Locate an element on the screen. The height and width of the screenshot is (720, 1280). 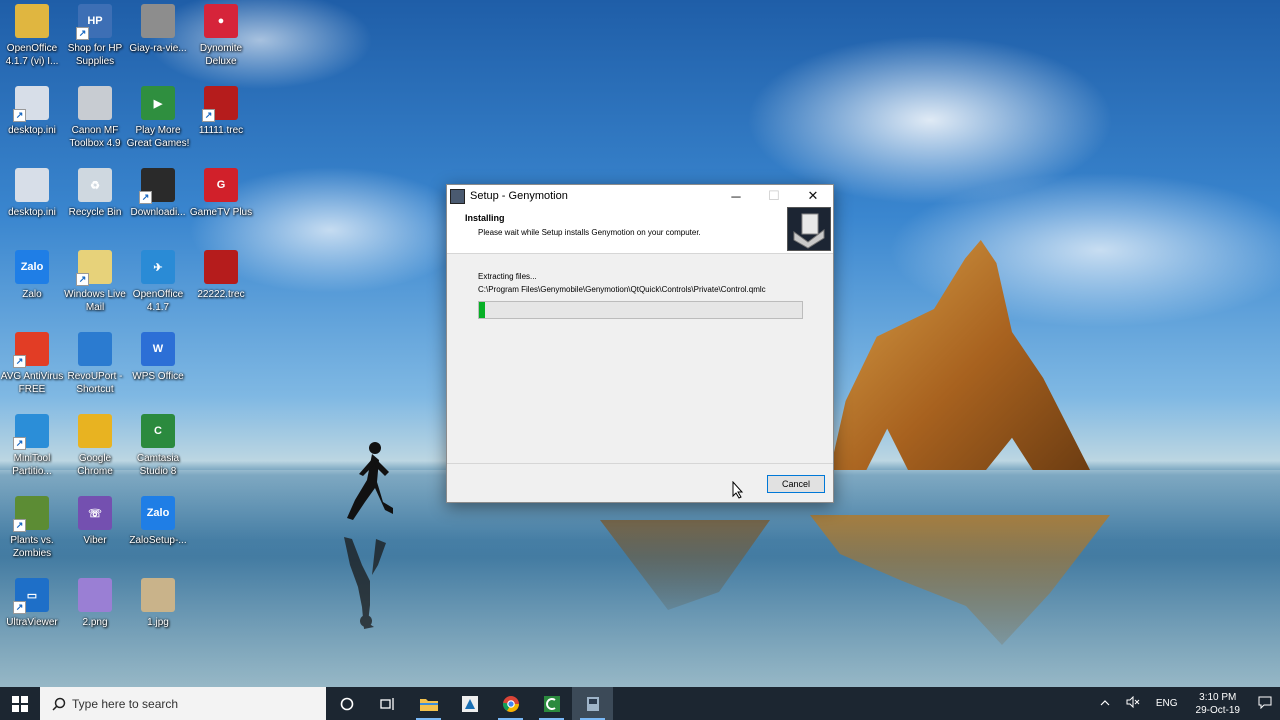
dialog-footer: Cancel is located at coordinates (640, 483).